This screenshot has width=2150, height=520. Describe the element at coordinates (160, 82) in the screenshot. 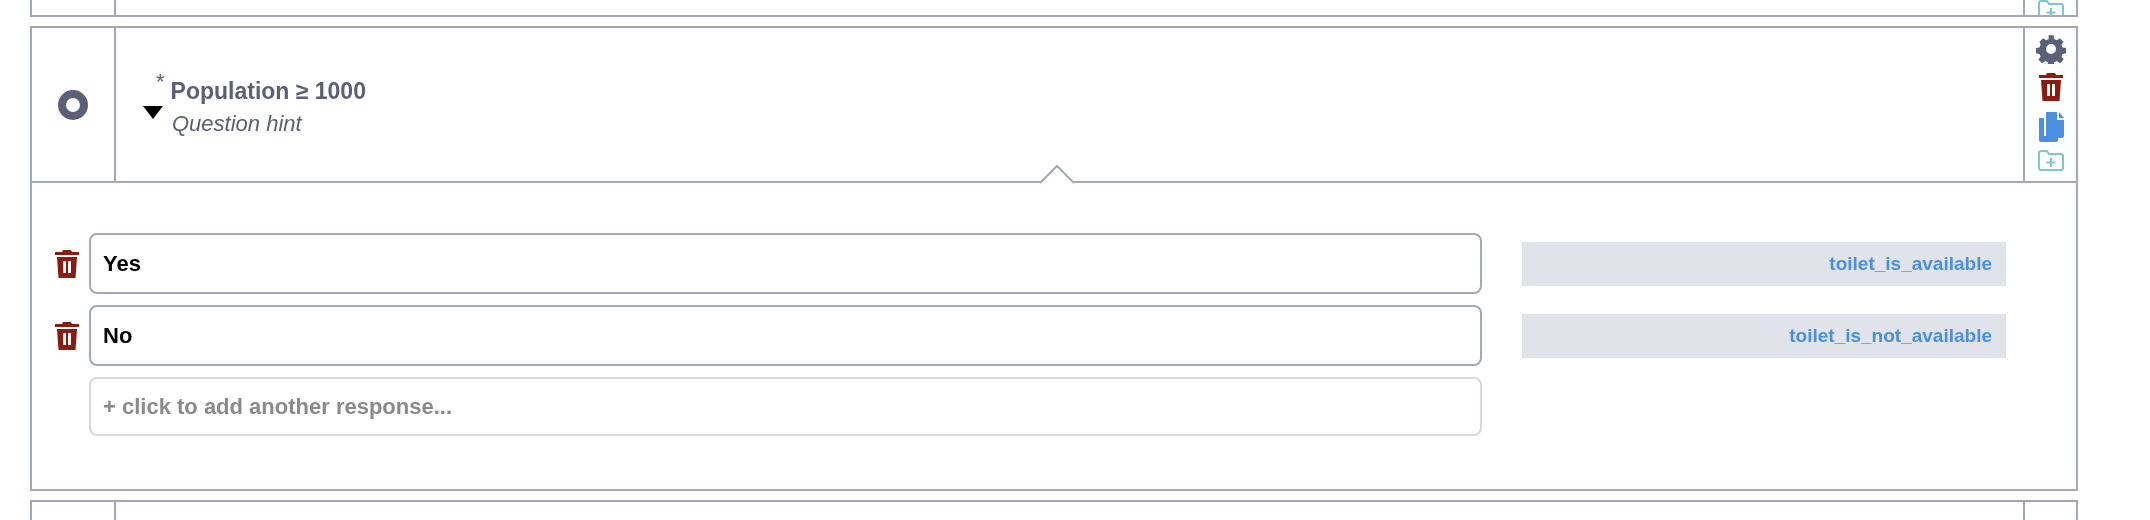

I see `required-mark: *` at that location.